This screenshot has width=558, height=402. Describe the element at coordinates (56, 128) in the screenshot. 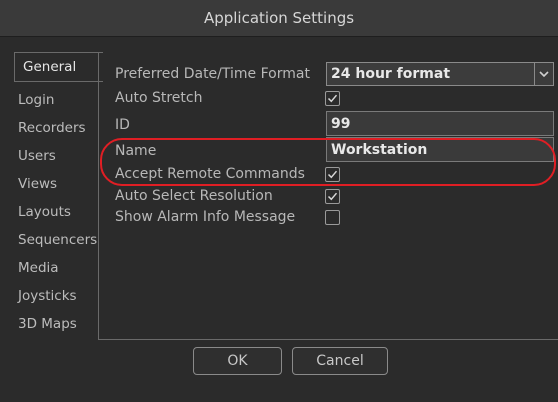

I see `sidebar-item-recorders: Recorders` at that location.